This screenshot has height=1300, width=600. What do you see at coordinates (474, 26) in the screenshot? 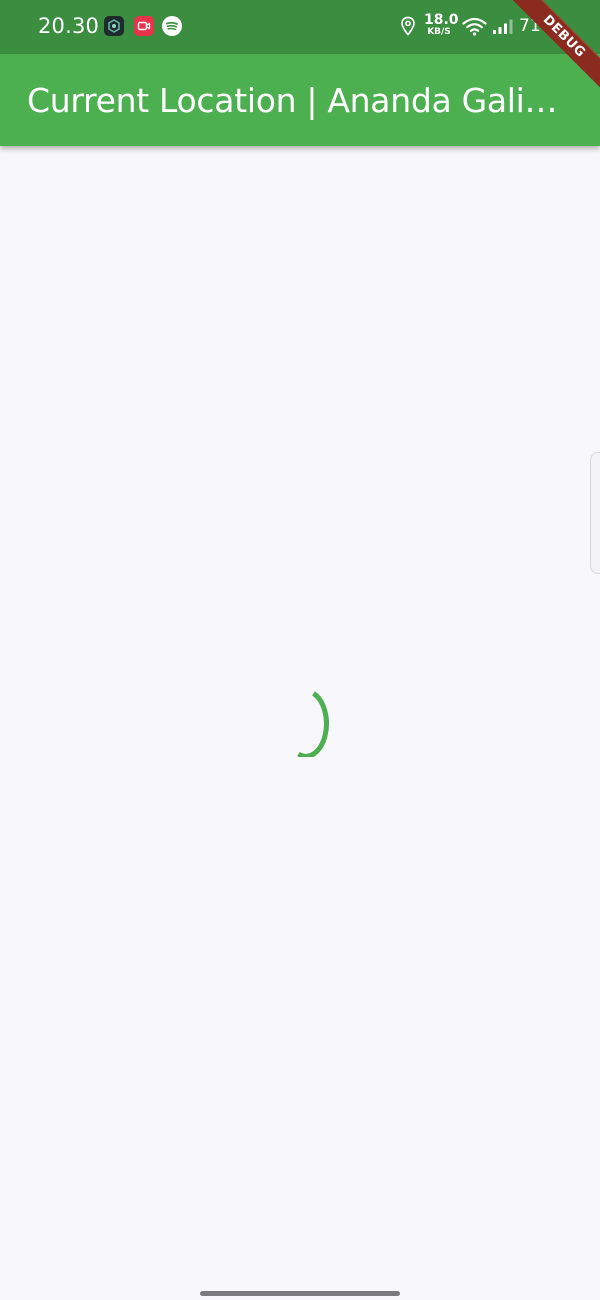
I see `wifi-icon` at bounding box center [474, 26].